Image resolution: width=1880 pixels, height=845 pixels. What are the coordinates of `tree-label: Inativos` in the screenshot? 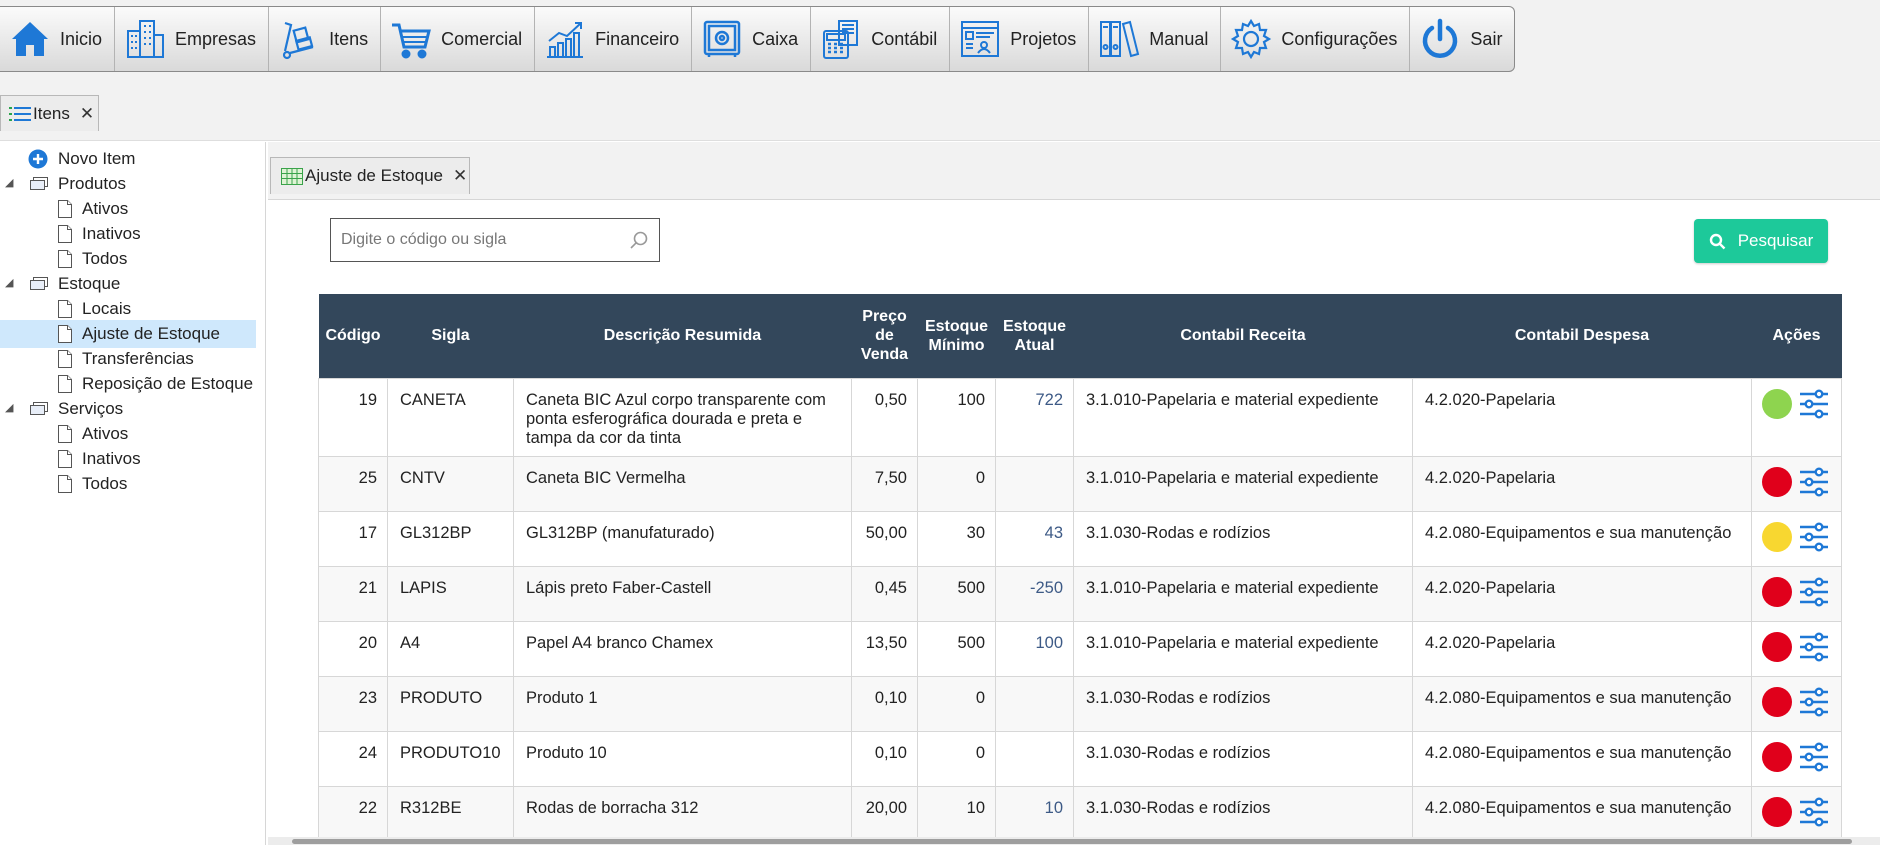 It's located at (111, 458).